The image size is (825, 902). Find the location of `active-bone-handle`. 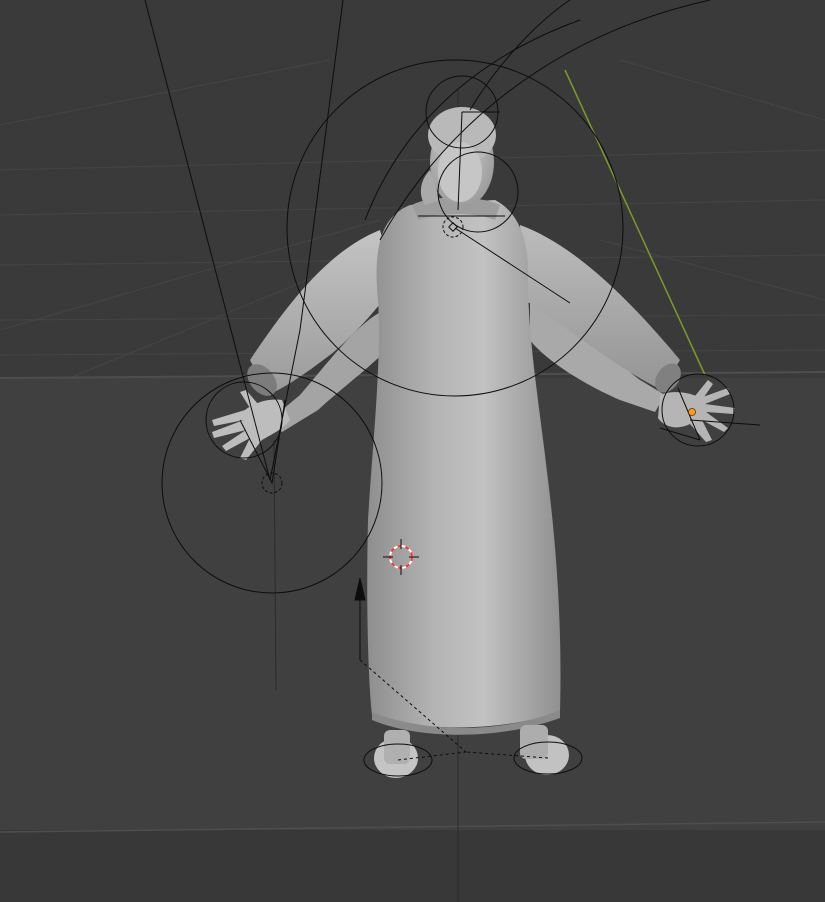

active-bone-handle is located at coordinates (692, 412).